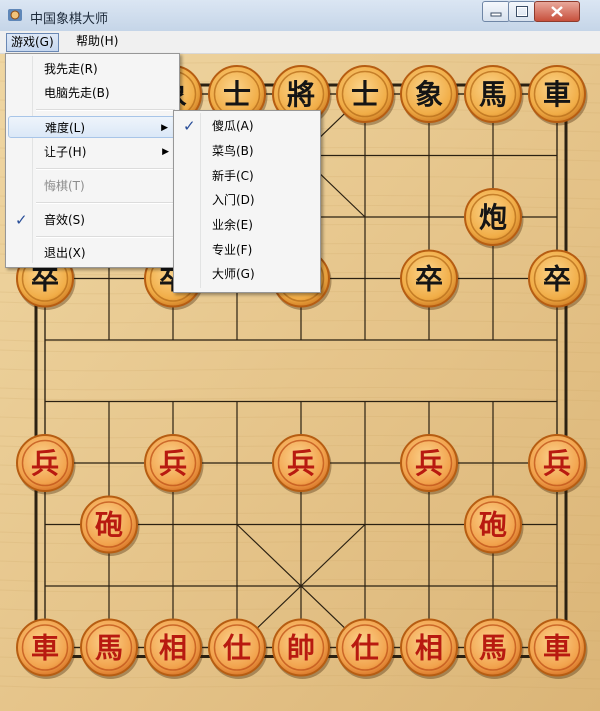 The image size is (600, 711). I want to click on difficulty-professional: 专业(F), so click(247, 250).